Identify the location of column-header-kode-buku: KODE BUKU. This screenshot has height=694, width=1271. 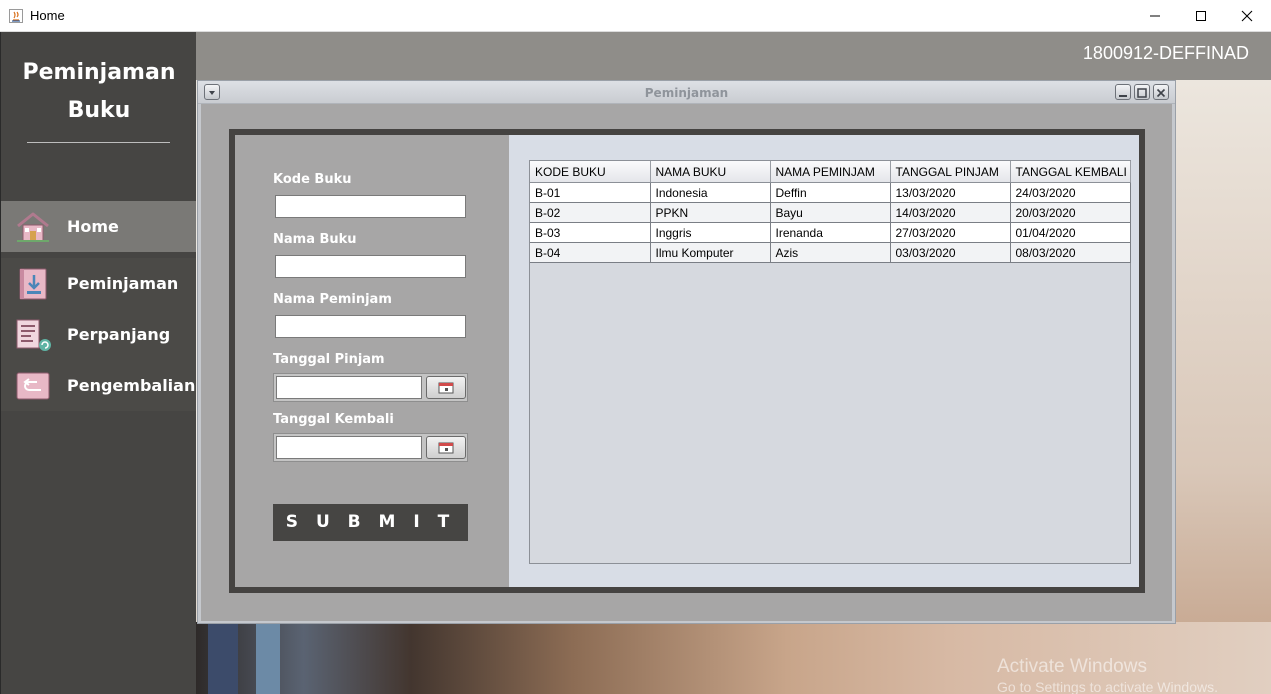
(590, 172).